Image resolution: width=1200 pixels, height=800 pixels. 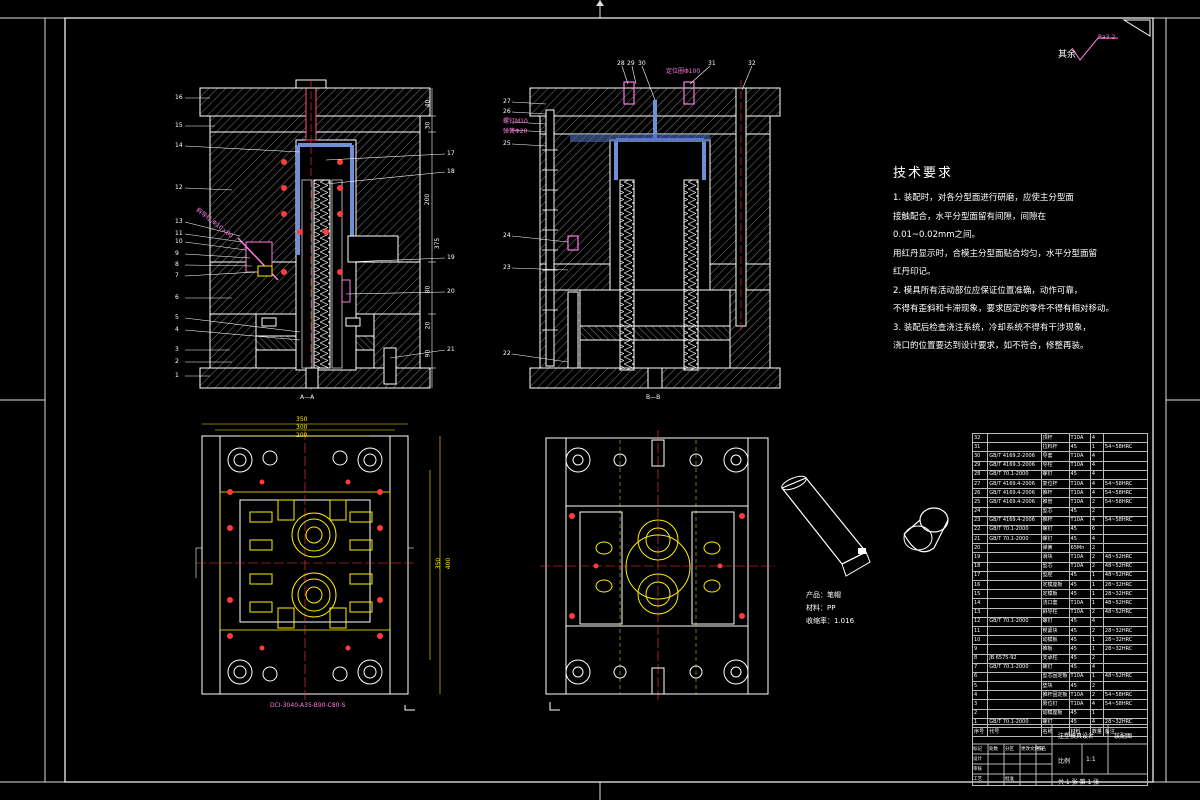 I want to click on part-number: 8, so click(x=177, y=264).